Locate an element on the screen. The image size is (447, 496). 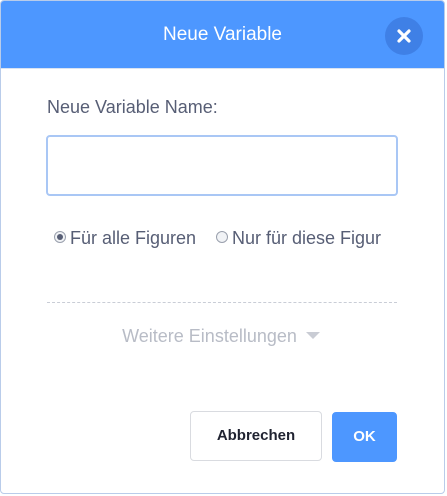
close-icon is located at coordinates (404, 36).